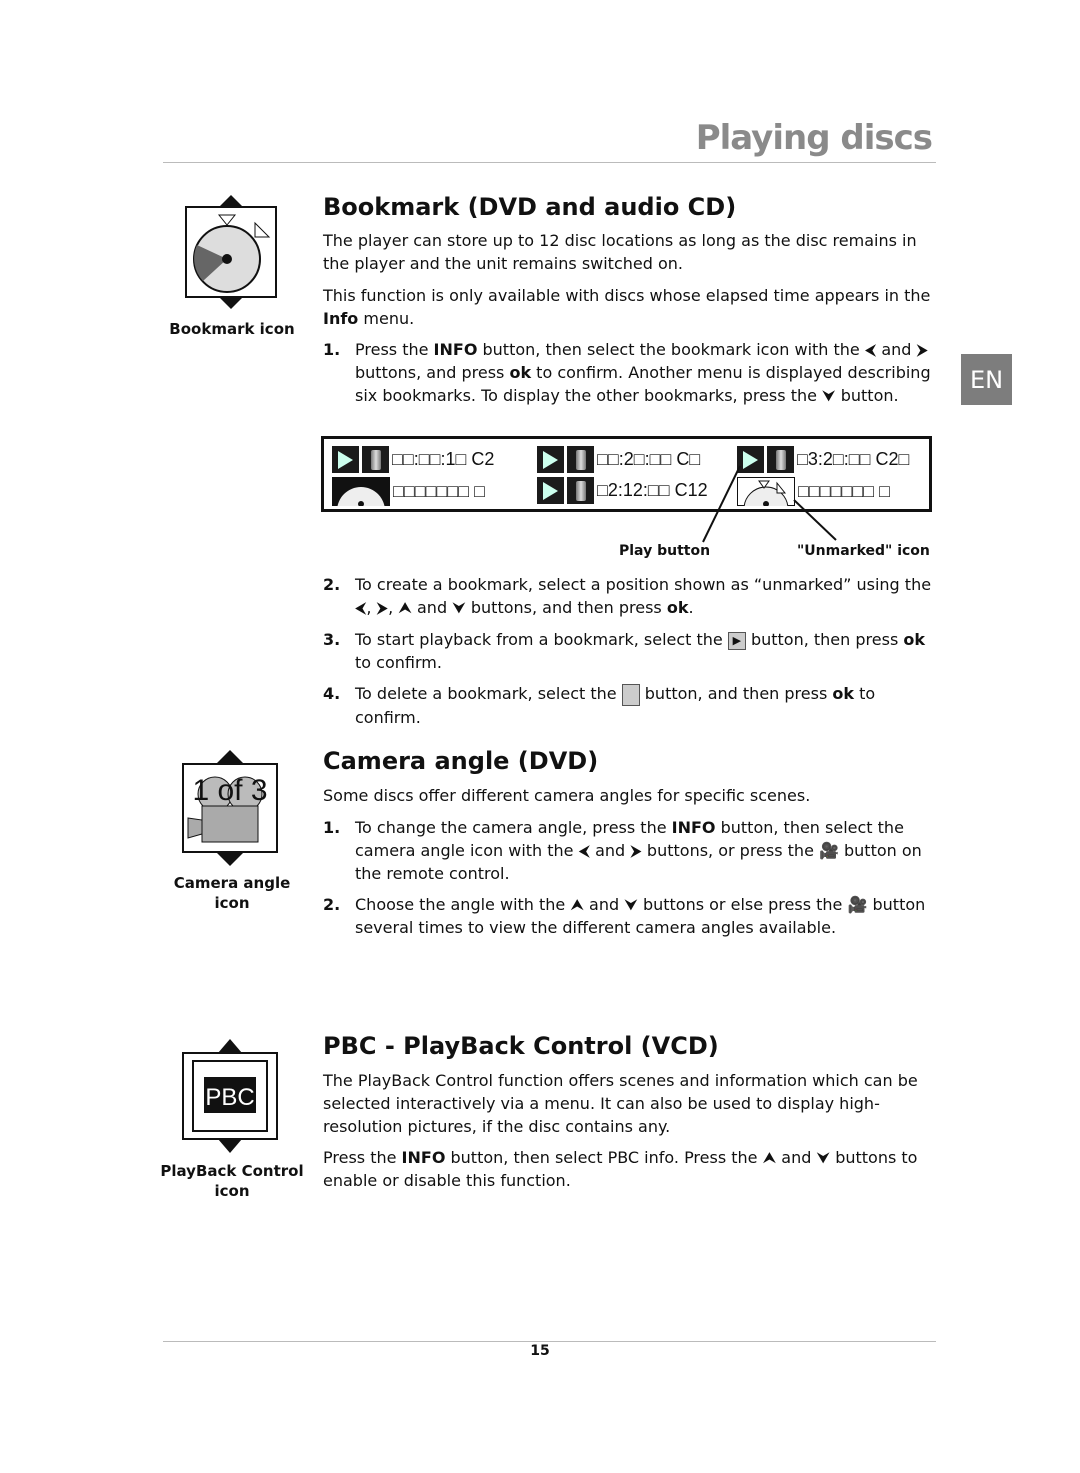  I want to click on pbc-icon-caption: PlayBack Control icon, so click(232, 1181).